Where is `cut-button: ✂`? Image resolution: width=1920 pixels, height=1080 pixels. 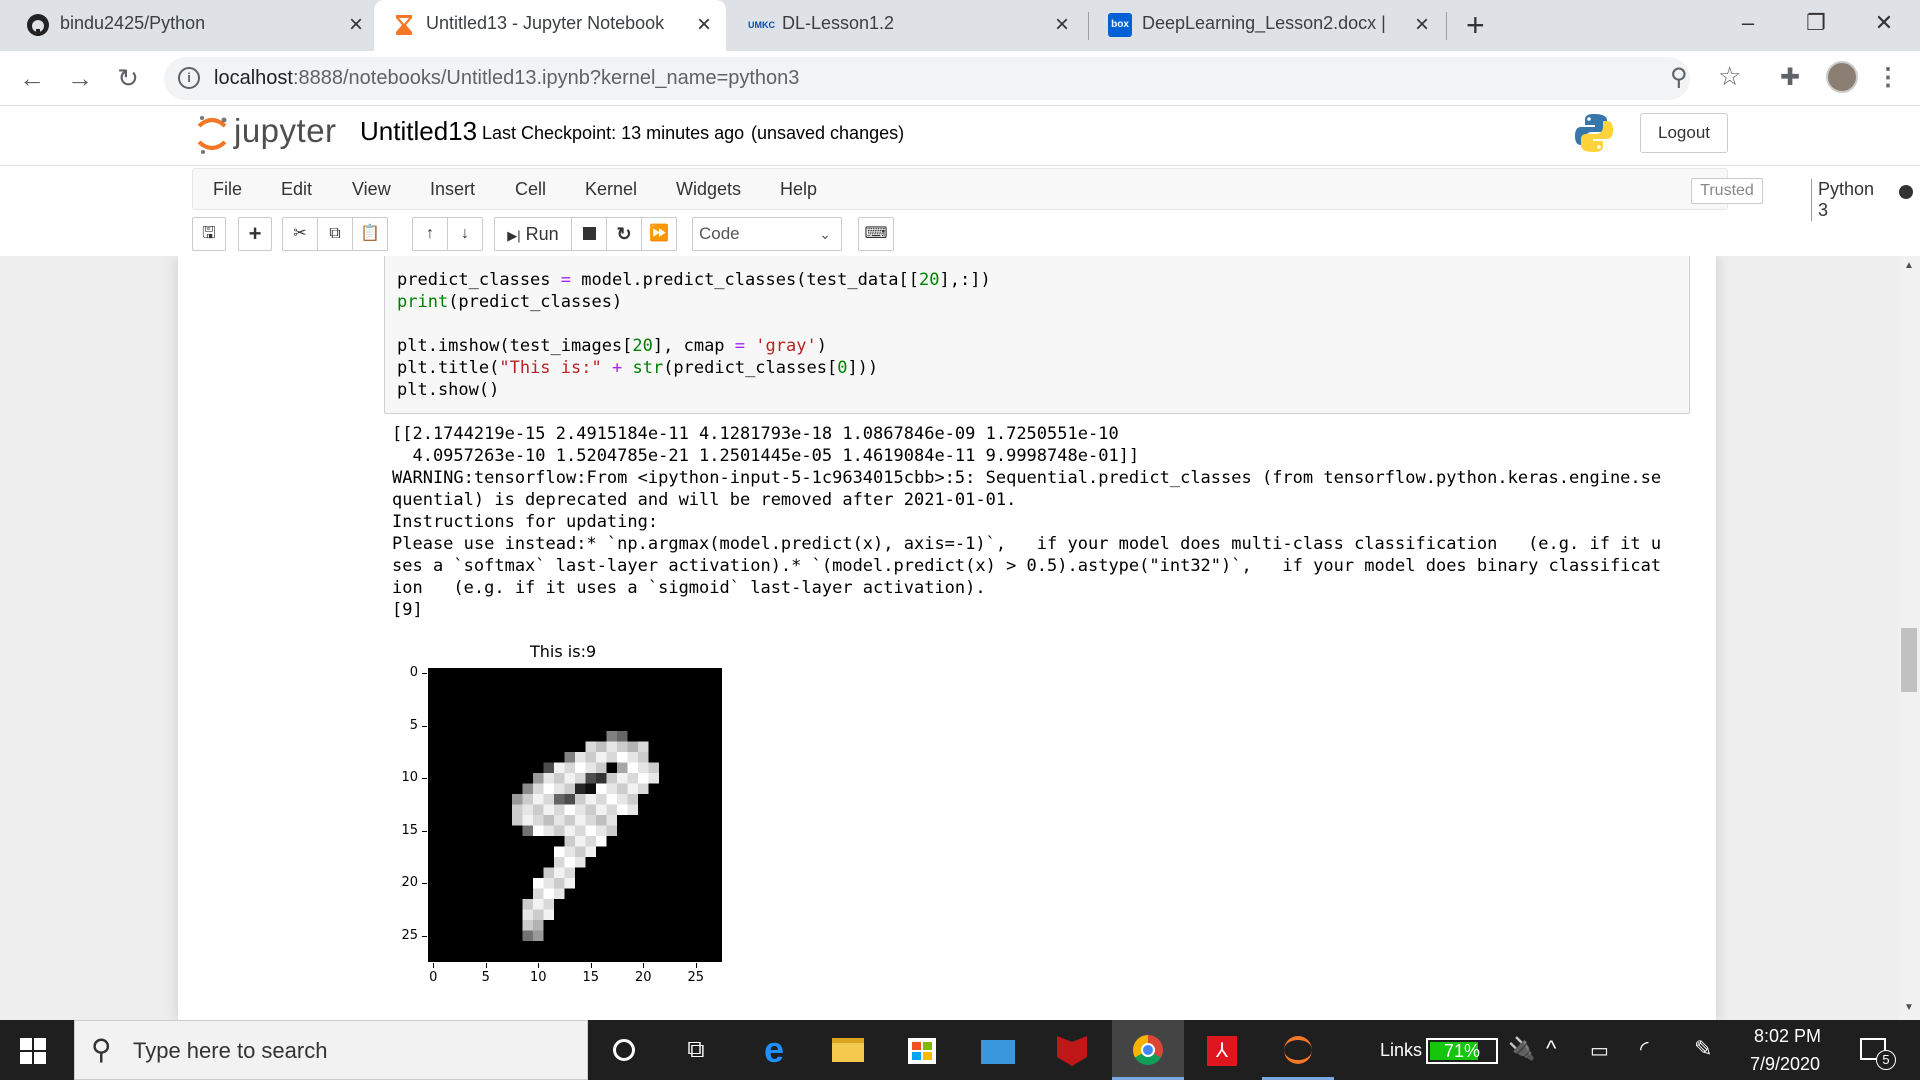
cut-button: ✂ is located at coordinates (300, 234).